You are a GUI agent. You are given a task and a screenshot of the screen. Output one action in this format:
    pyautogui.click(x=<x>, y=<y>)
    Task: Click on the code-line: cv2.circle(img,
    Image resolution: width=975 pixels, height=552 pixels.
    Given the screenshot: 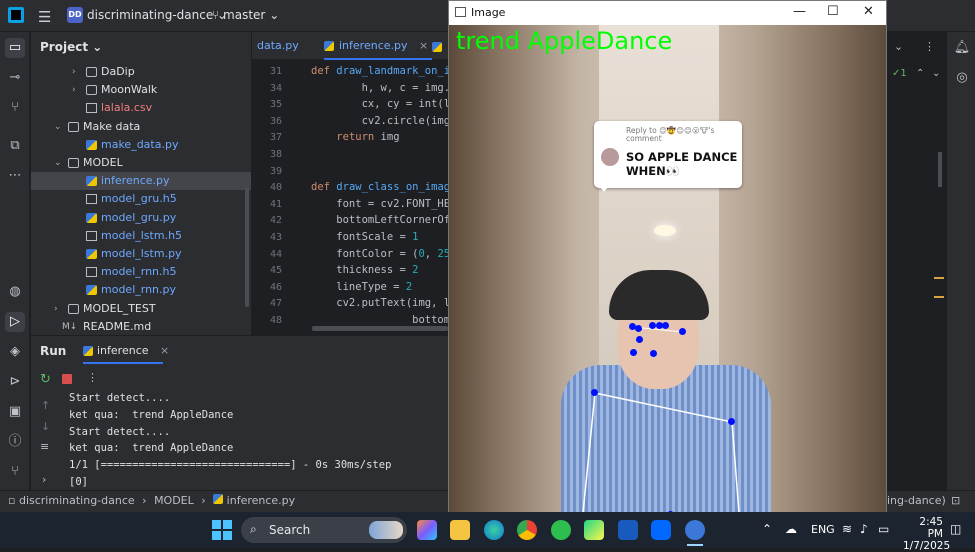 What is the action you would take?
    pyautogui.click(x=384, y=121)
    